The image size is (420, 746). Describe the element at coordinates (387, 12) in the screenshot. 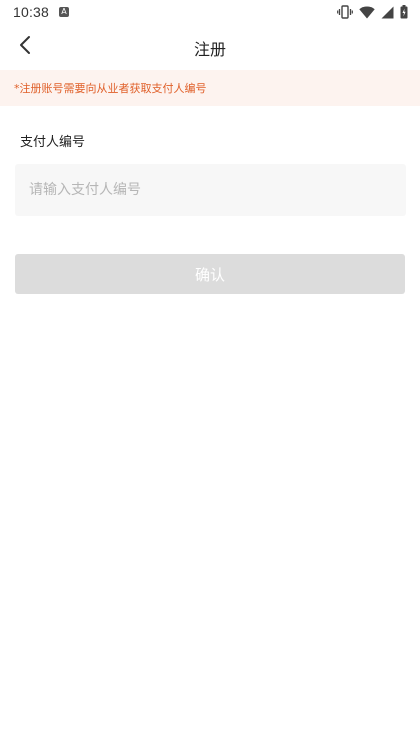

I see `cellular-signal-icon` at that location.